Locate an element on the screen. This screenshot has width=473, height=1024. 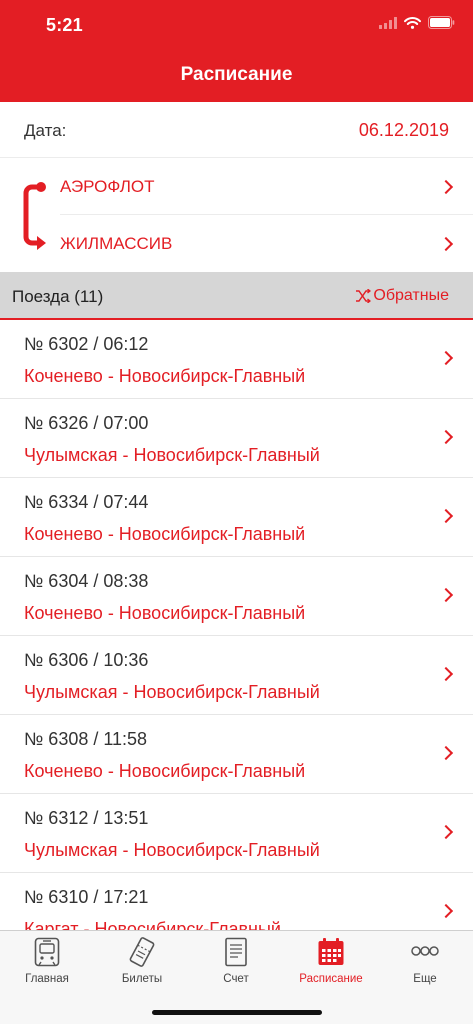
page-title: Расписание is located at coordinates (236, 74).